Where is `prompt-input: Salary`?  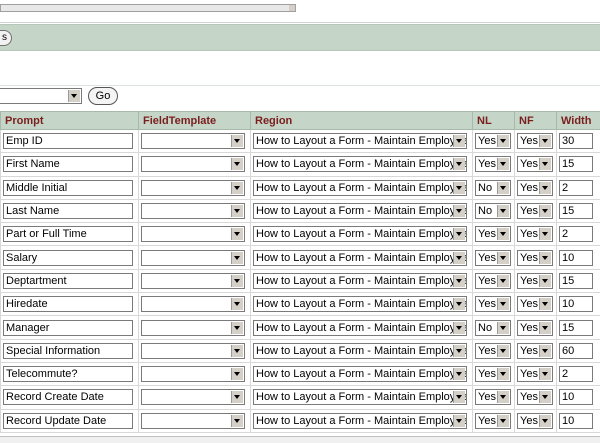 prompt-input: Salary is located at coordinates (68, 258).